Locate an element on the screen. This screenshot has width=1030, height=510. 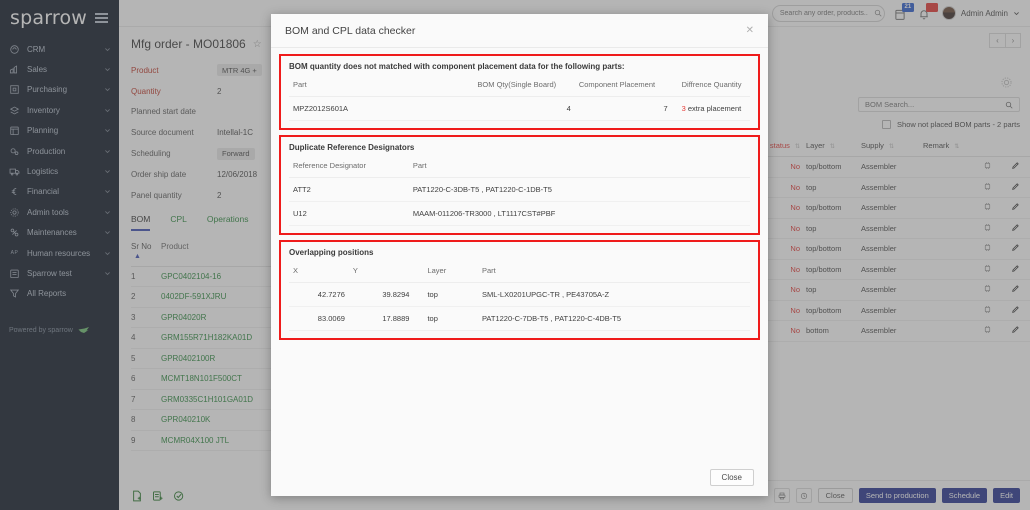
cell-difference-quantity: 3 extra placement is located at coordinates (710, 108).